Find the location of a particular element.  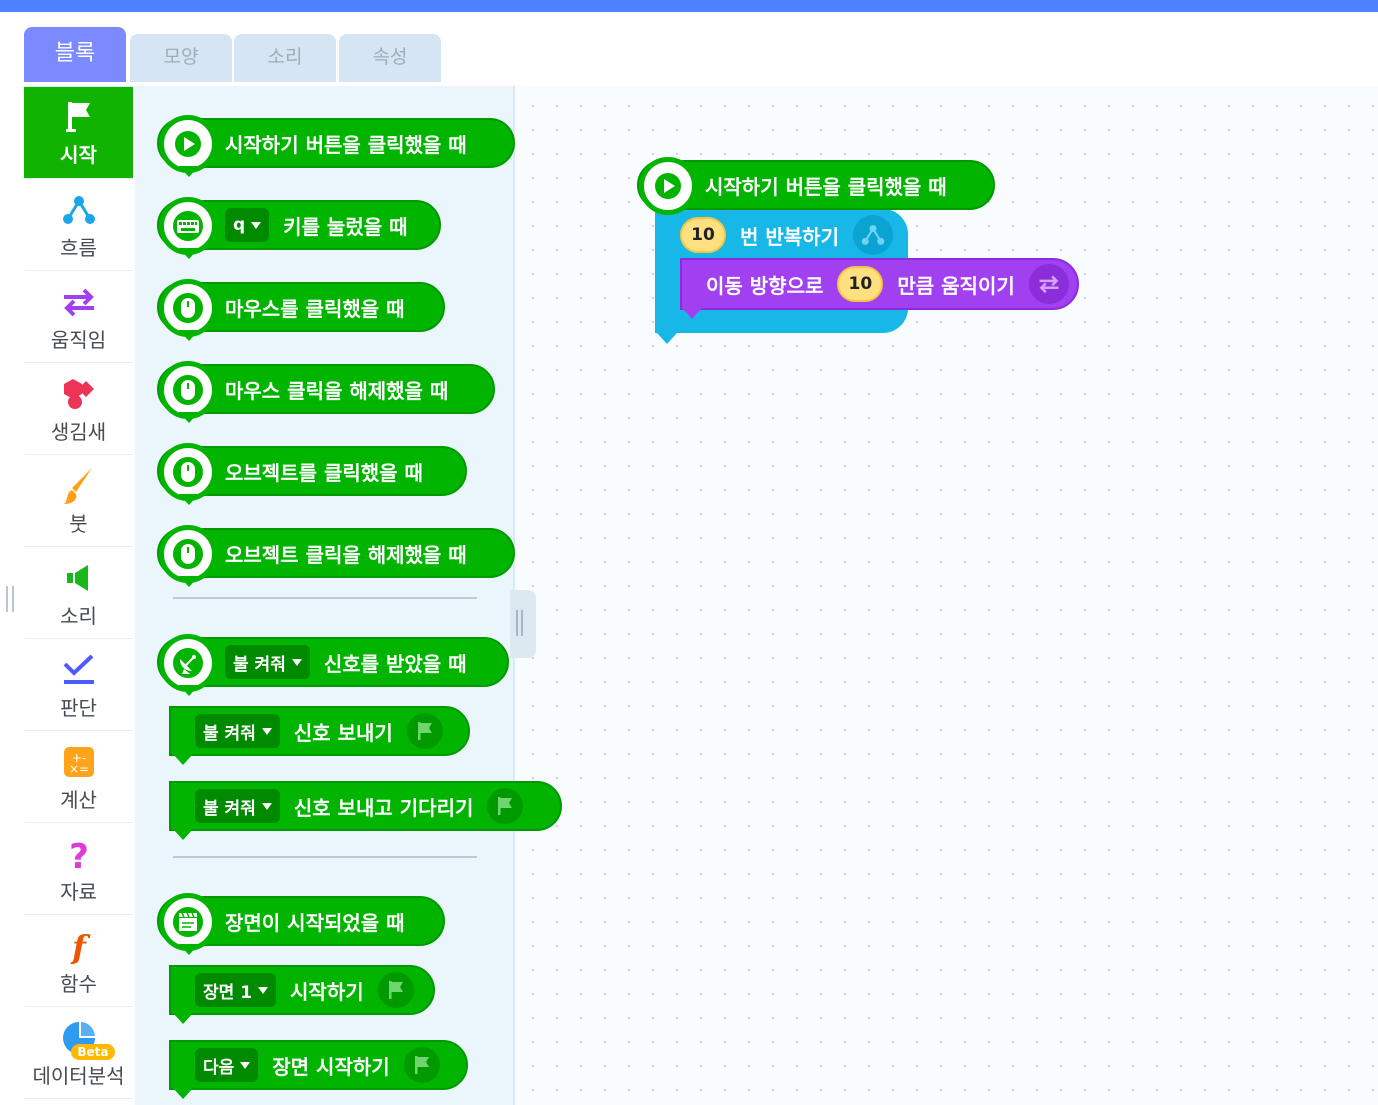

category-calculate: +- ×= 계산 is located at coordinates (78, 777).